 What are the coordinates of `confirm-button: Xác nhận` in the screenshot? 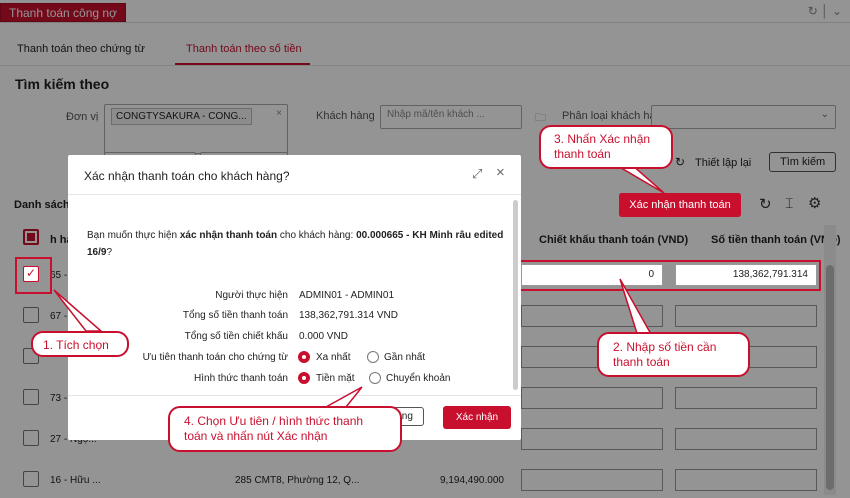 It's located at (477, 417).